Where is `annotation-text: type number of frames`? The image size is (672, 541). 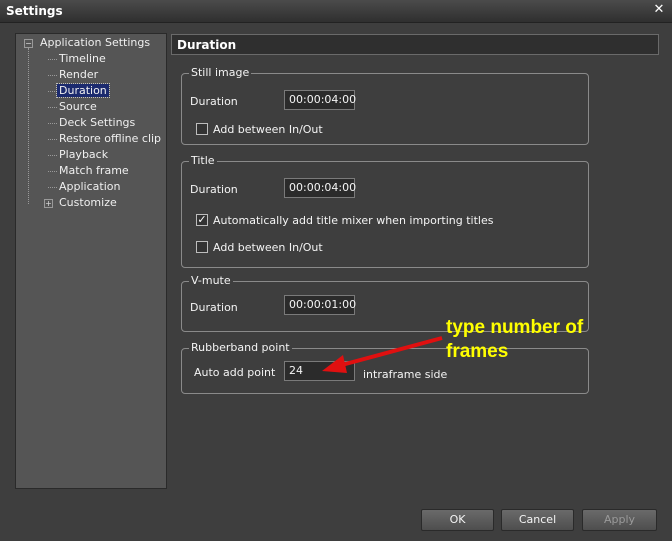 annotation-text: type number of frames is located at coordinates (541, 340).